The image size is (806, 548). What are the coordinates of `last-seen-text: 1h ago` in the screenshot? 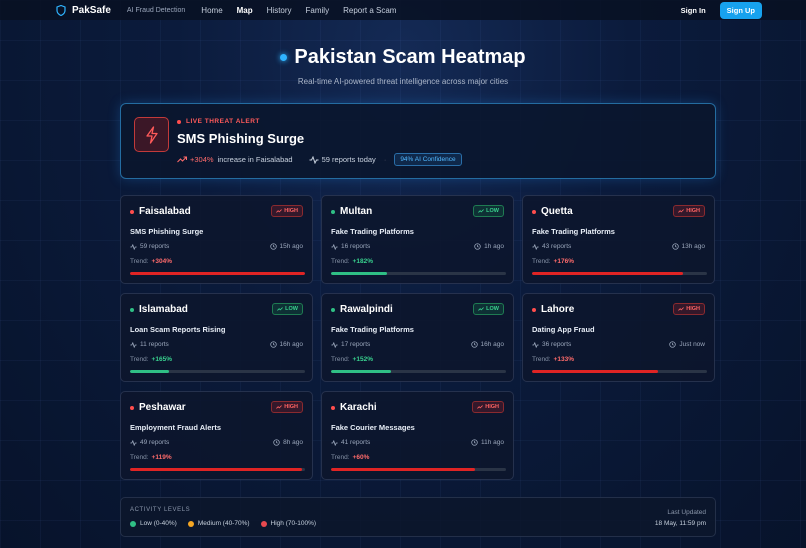 It's located at (494, 246).